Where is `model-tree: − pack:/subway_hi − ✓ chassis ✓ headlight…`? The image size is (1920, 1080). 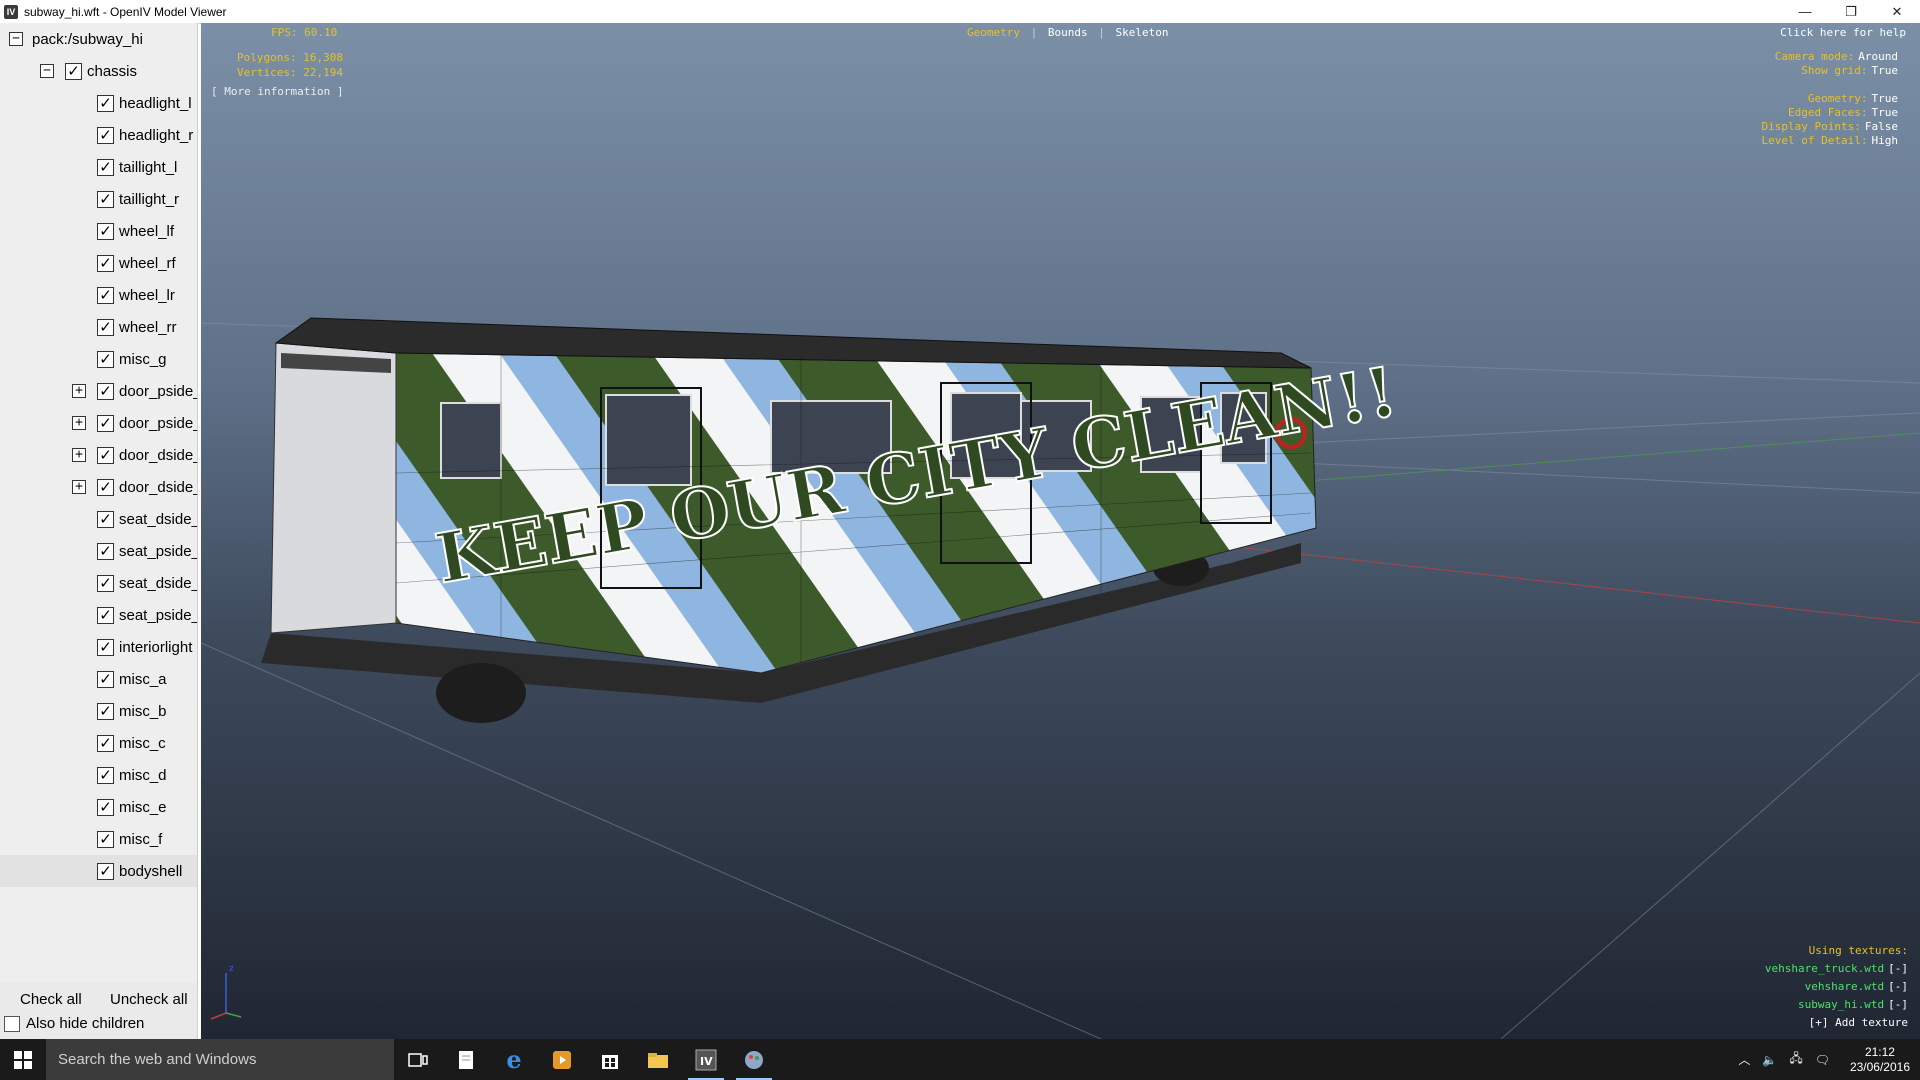
model-tree: − pack:/subway_hi − ✓ chassis ✓ headlight… is located at coordinates (98, 503).